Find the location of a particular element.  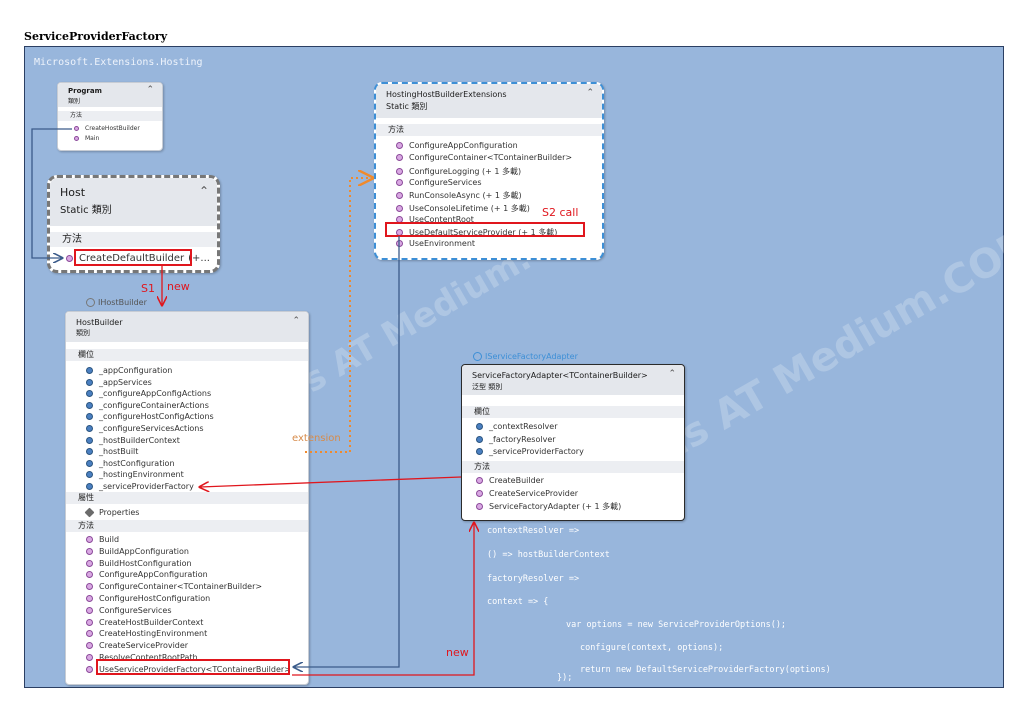

extension-arrow is located at coordinates (338, 315).